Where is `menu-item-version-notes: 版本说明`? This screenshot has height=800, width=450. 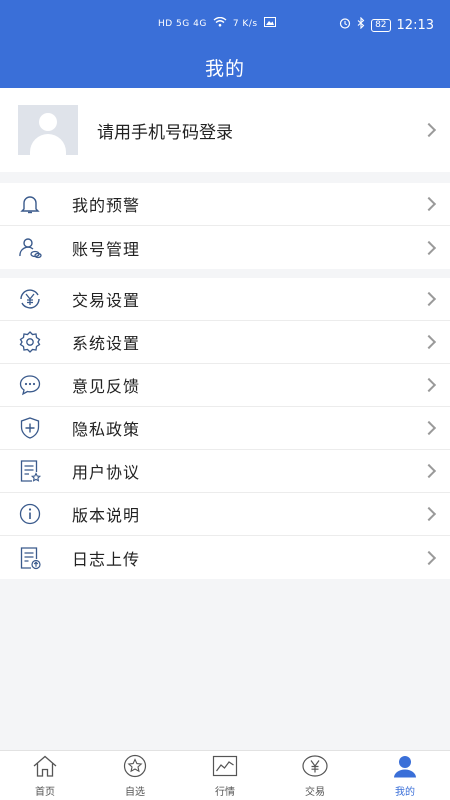
menu-item-version-notes: 版本说明 is located at coordinates (225, 514).